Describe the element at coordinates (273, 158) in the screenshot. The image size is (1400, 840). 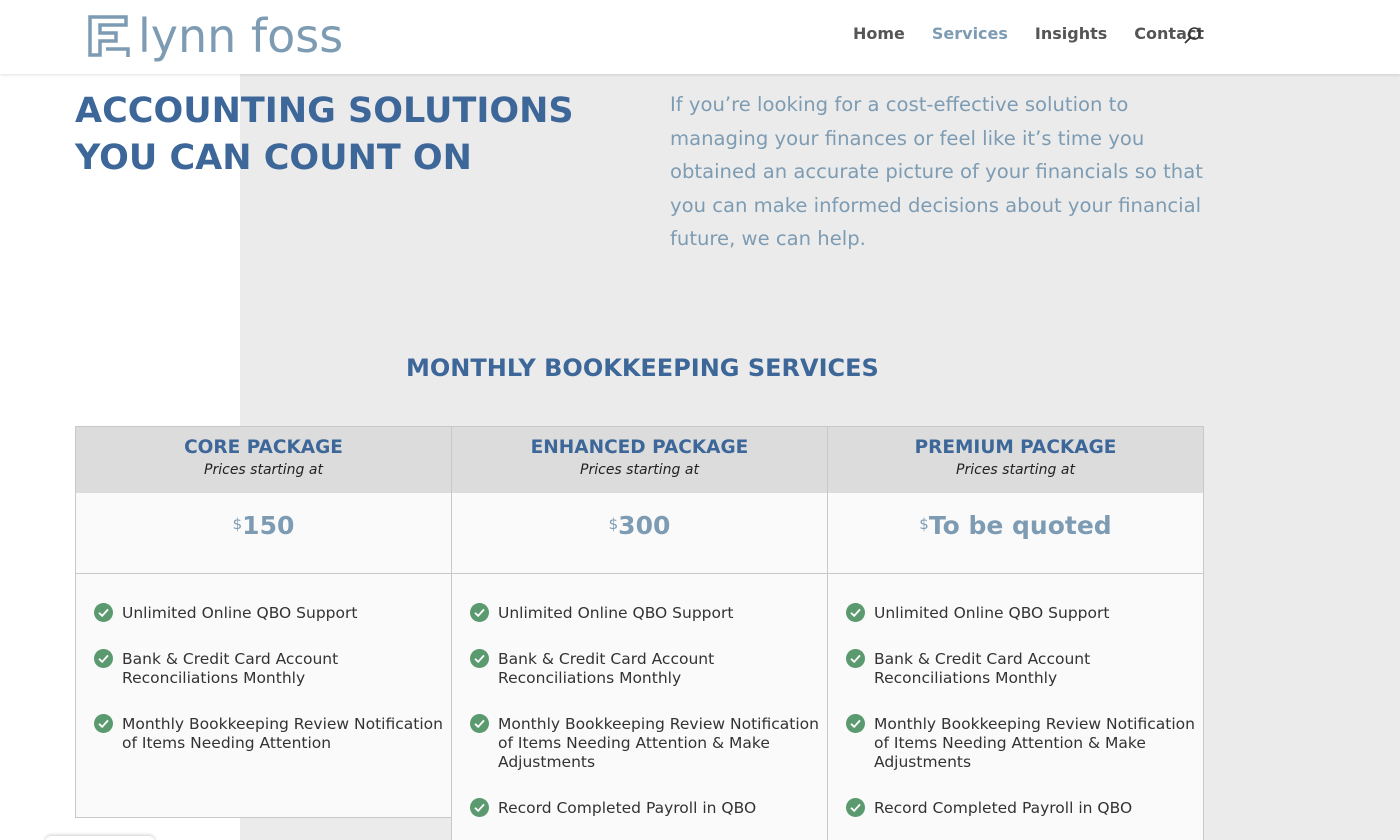
I see `hero-title-line-2: YOU CAN COUNT ON` at that location.